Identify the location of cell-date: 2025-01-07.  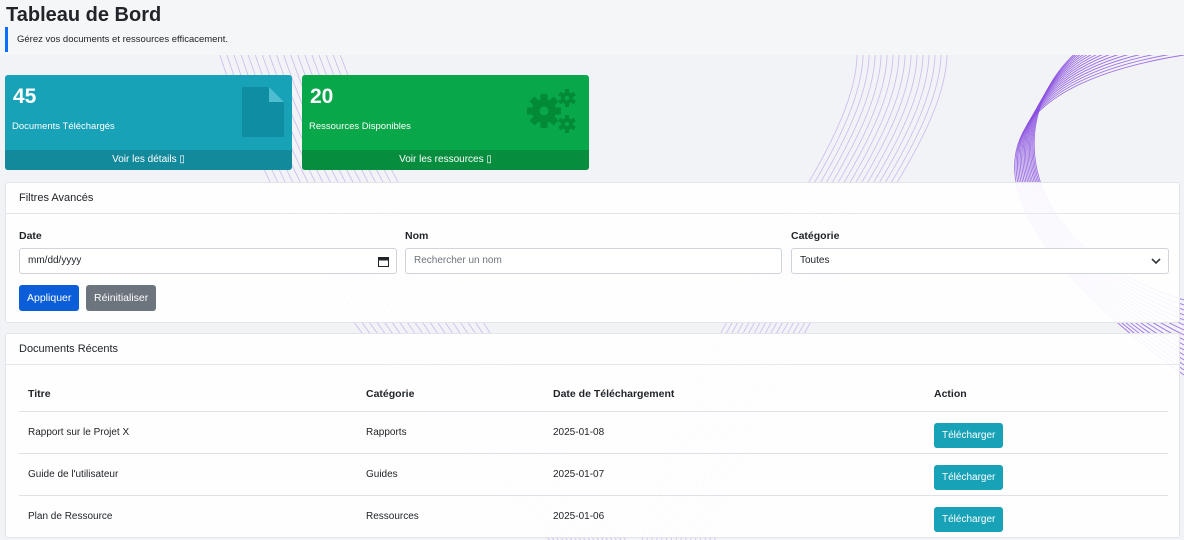
(734, 474).